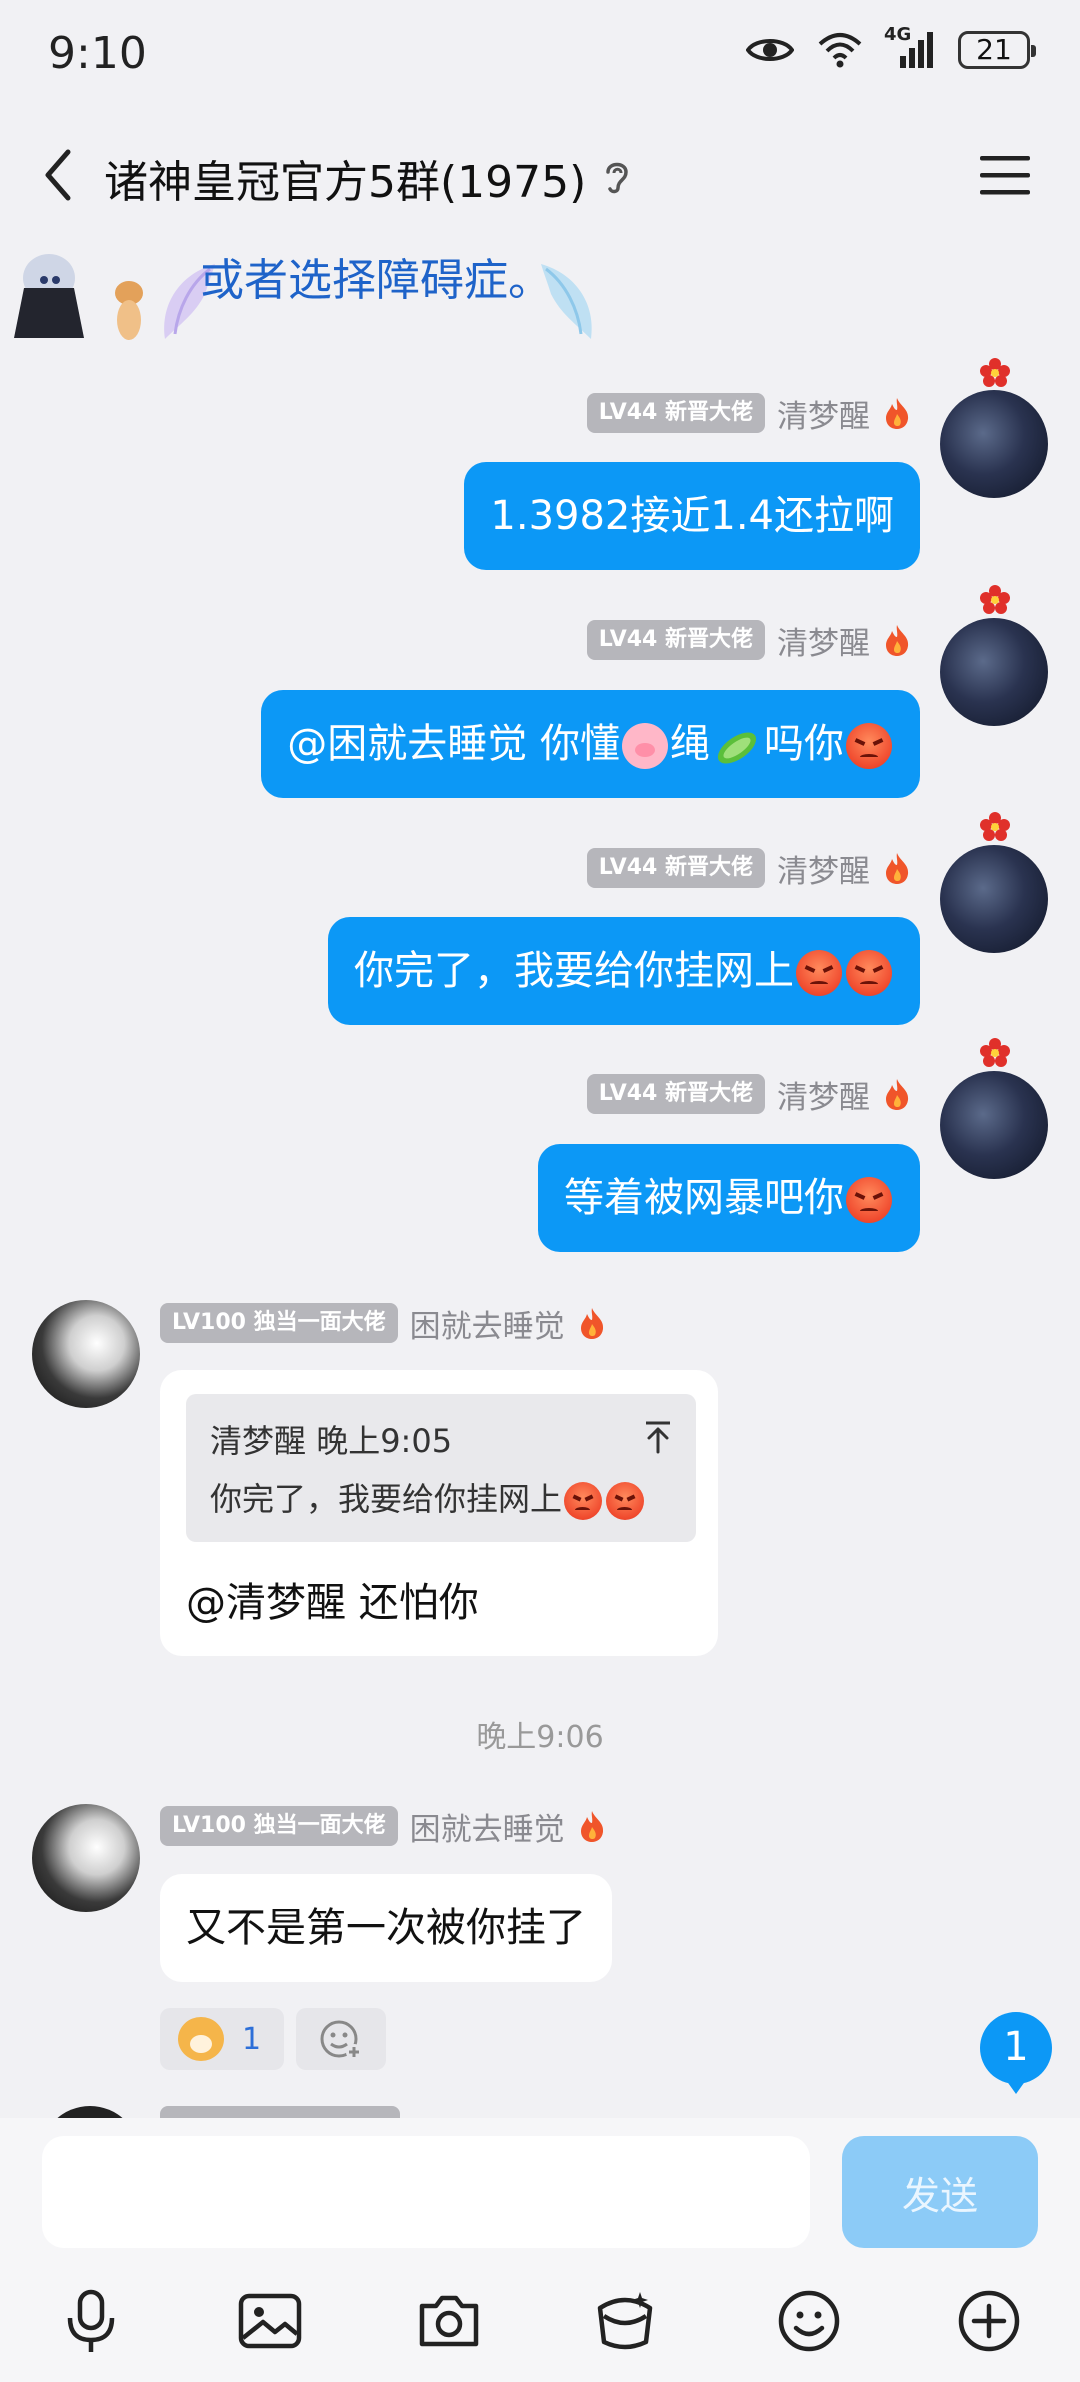  What do you see at coordinates (704, 1198) in the screenshot?
I see `message-text: 等着被网暴吧你` at bounding box center [704, 1198].